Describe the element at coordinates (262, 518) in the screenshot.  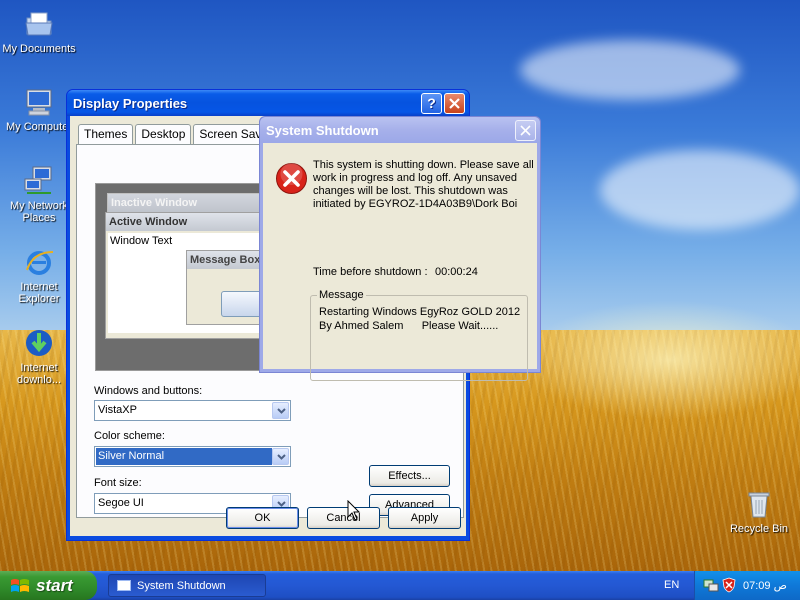
I see `ok-button: OK` at that location.